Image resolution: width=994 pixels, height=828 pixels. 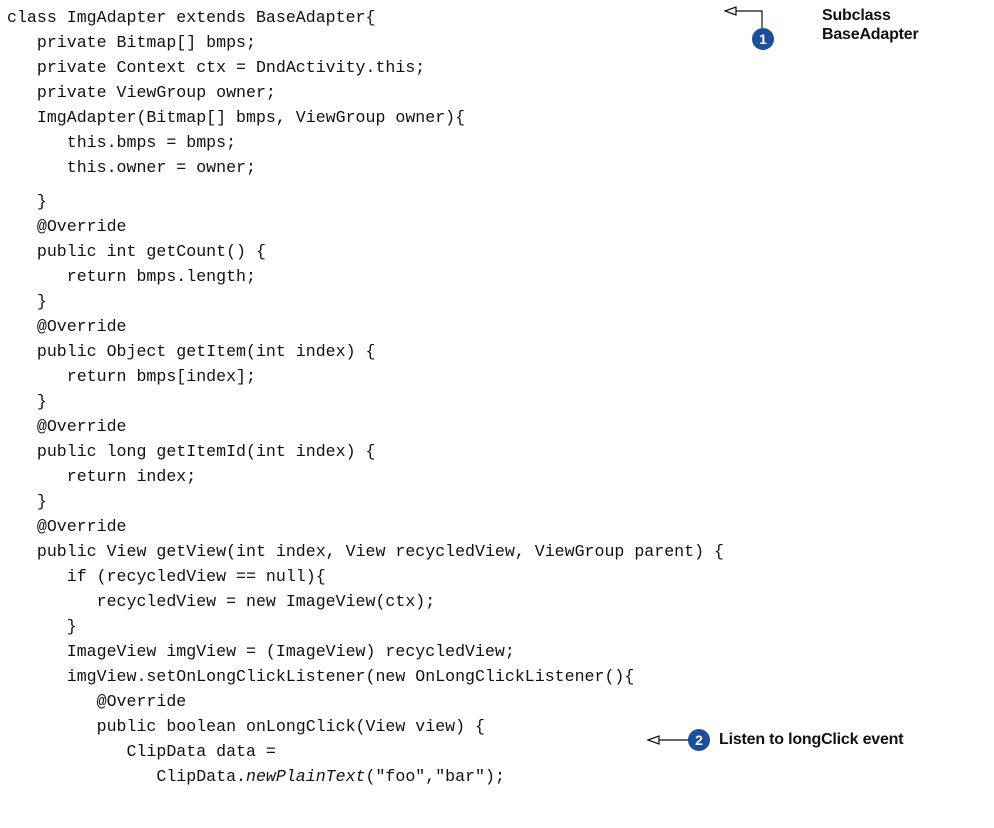 What do you see at coordinates (811, 739) in the screenshot?
I see `callout-2-label: Listen to longClick event` at bounding box center [811, 739].